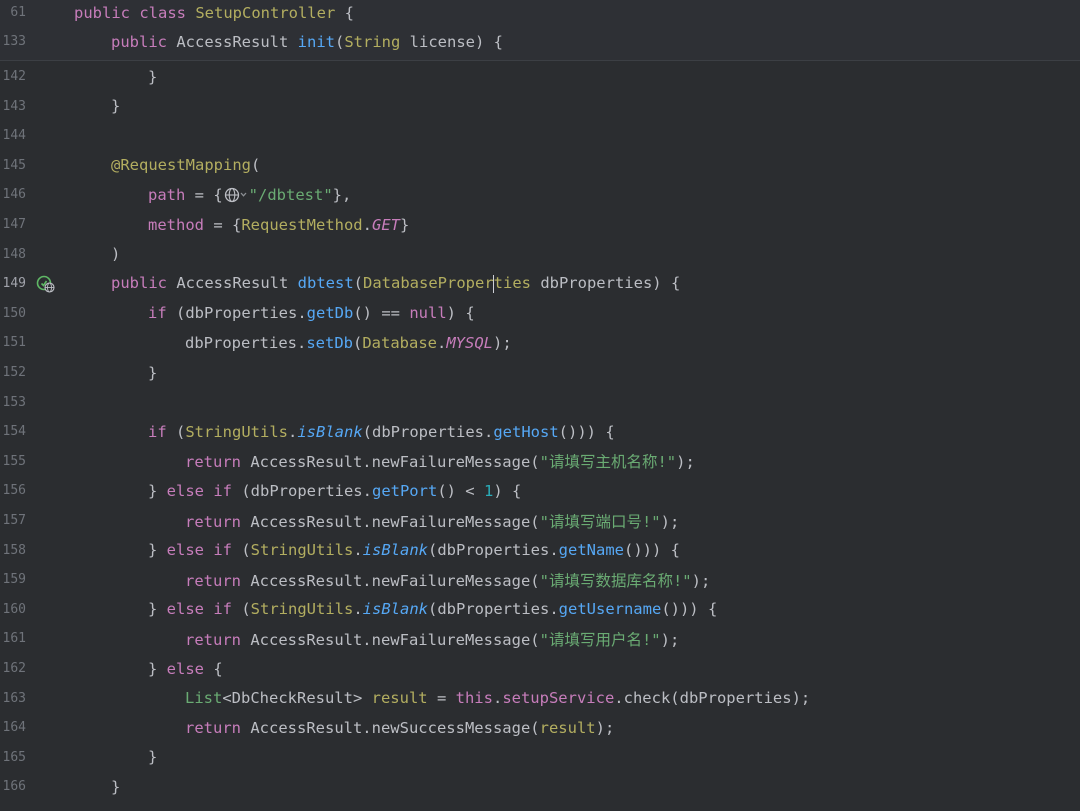 The height and width of the screenshot is (811, 1080). What do you see at coordinates (540, 402) in the screenshot?
I see `code-line: 153` at bounding box center [540, 402].